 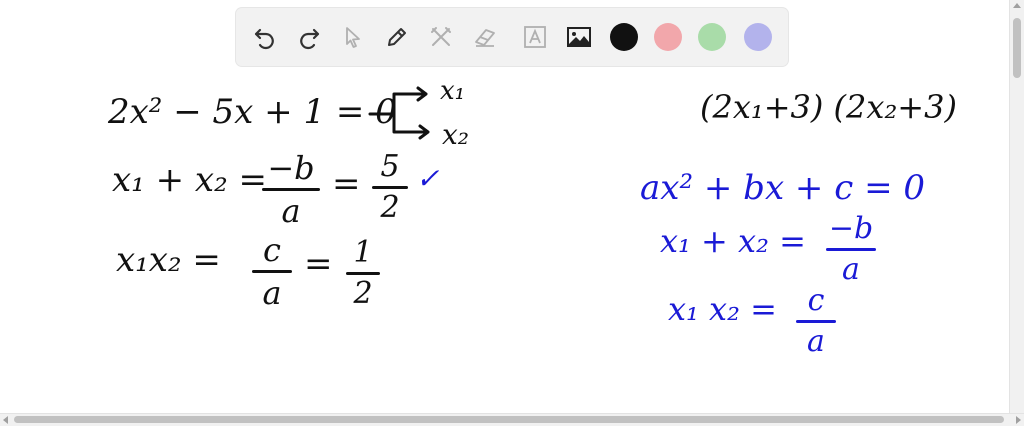 I want to click on image-icon, so click(x=579, y=37).